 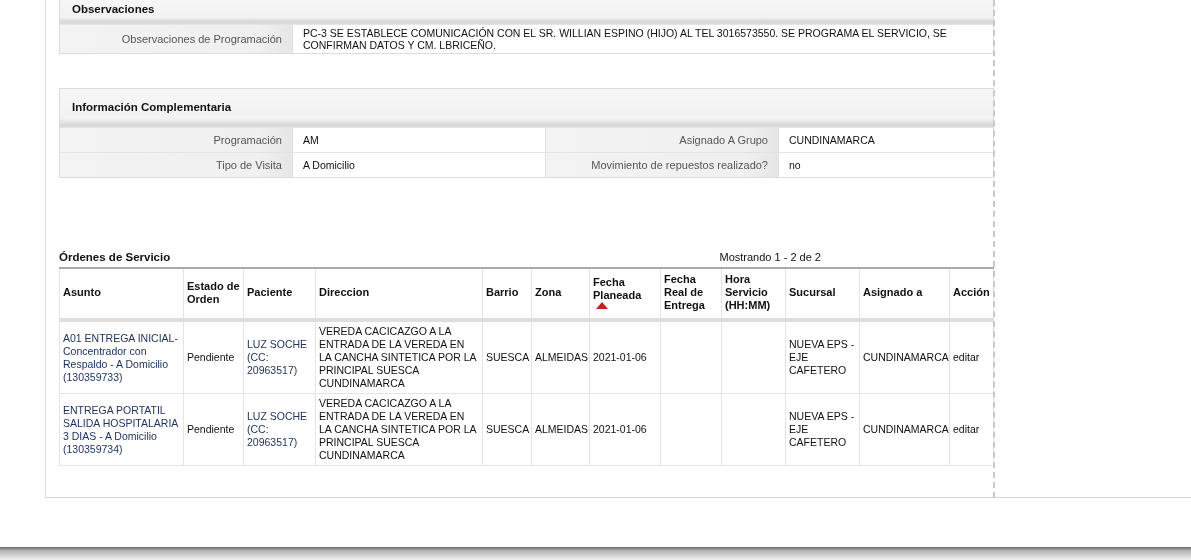 What do you see at coordinates (691, 294) in the screenshot?
I see `column-header: Fecha Real de Entrega` at bounding box center [691, 294].